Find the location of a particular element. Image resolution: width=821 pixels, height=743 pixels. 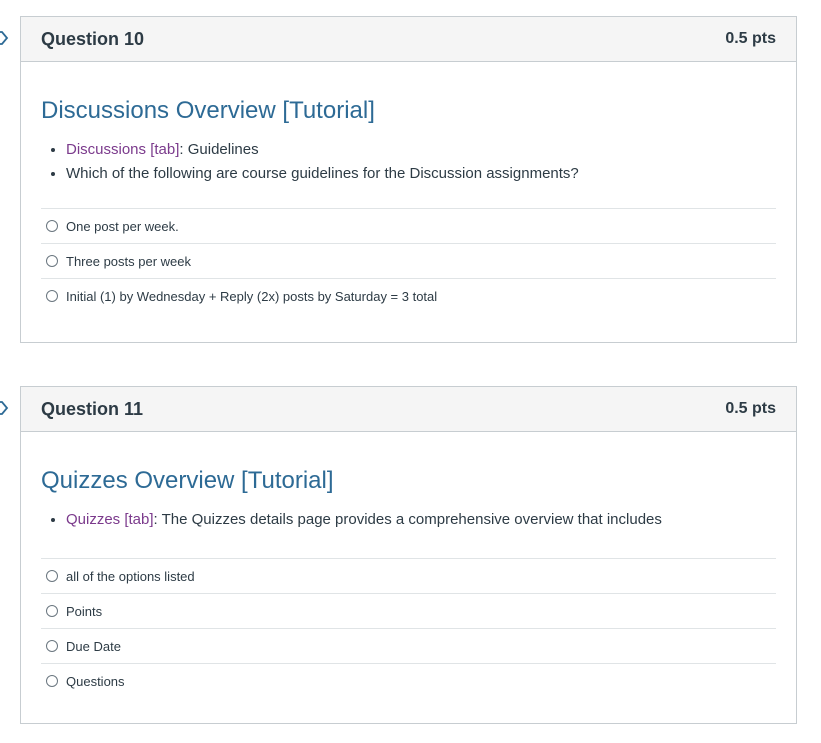

answer-option: all of the options listed is located at coordinates (408, 576).